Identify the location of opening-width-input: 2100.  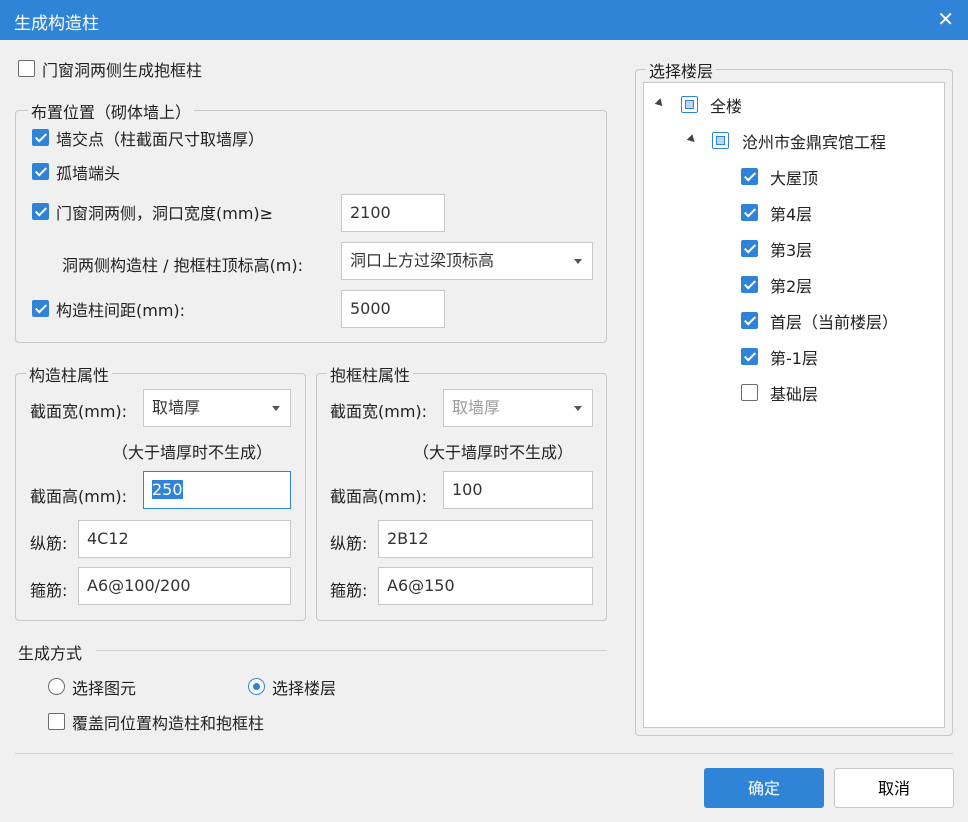
(393, 213).